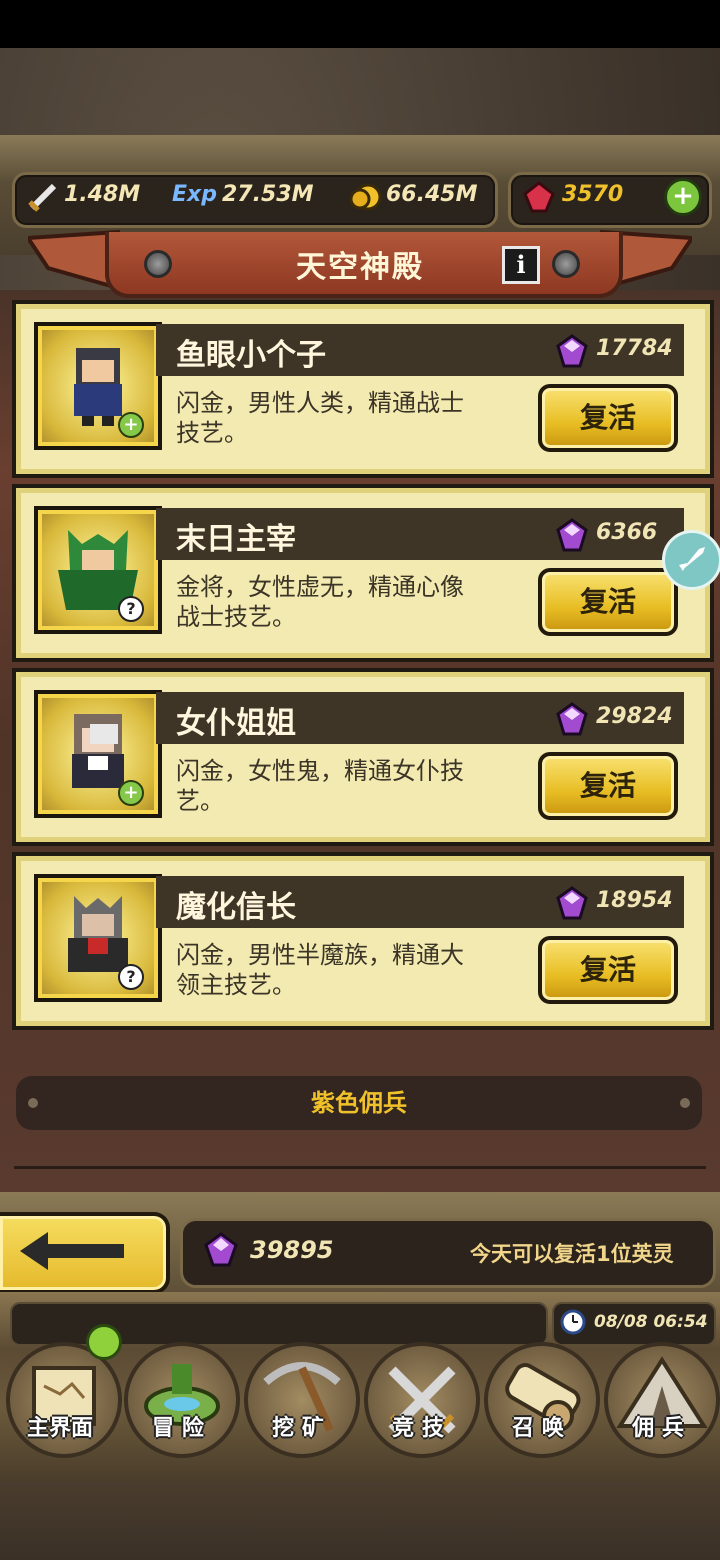 Image resolution: width=720 pixels, height=1560 pixels. I want to click on hero-cost: 29824, so click(634, 716).